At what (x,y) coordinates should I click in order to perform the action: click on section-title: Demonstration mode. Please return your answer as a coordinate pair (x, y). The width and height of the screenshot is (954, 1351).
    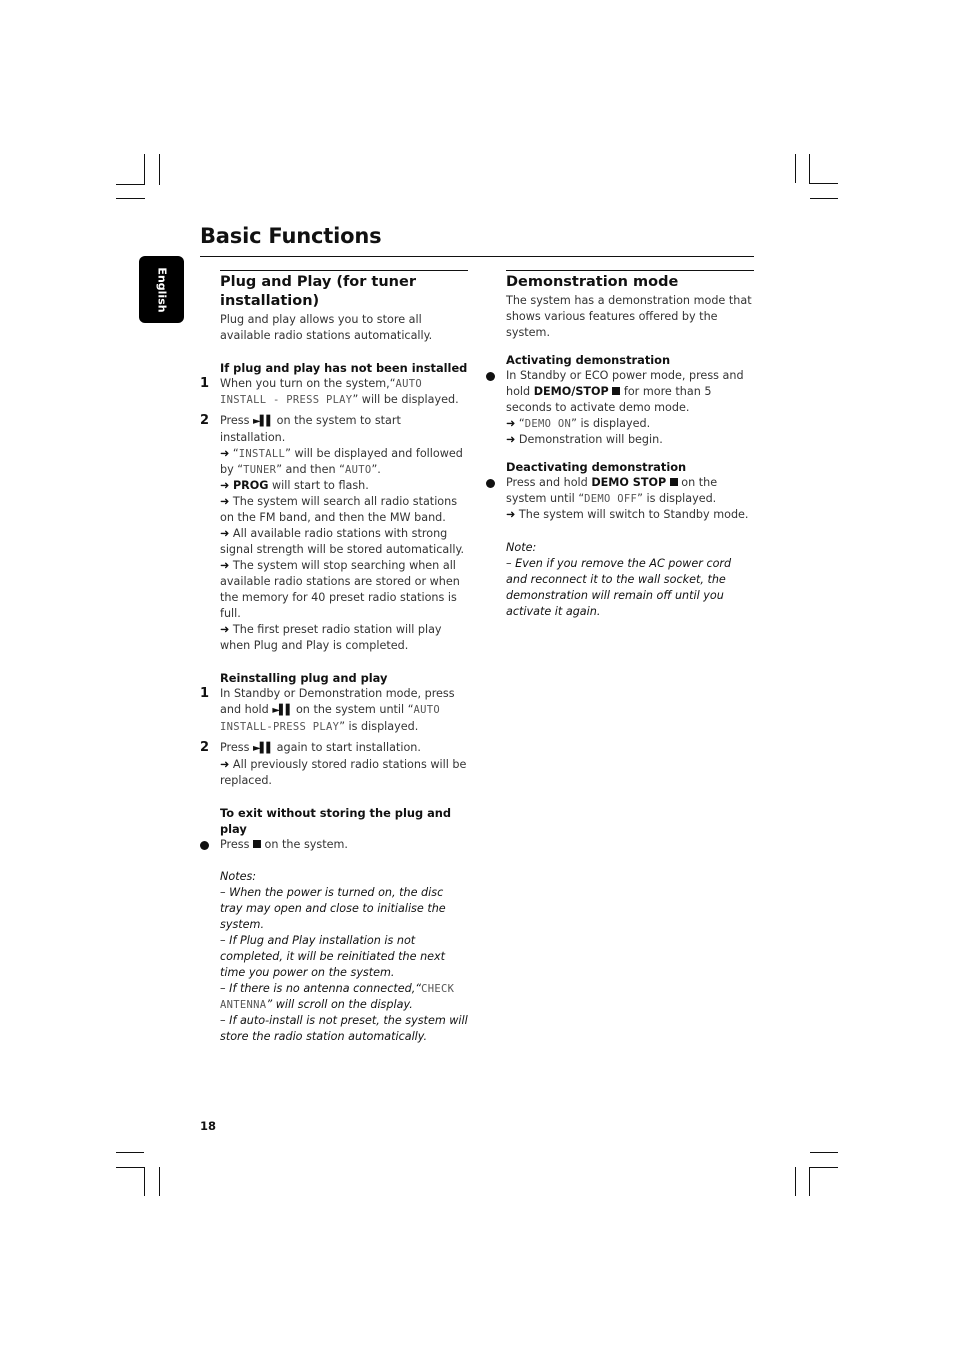
    Looking at the image, I should click on (592, 282).